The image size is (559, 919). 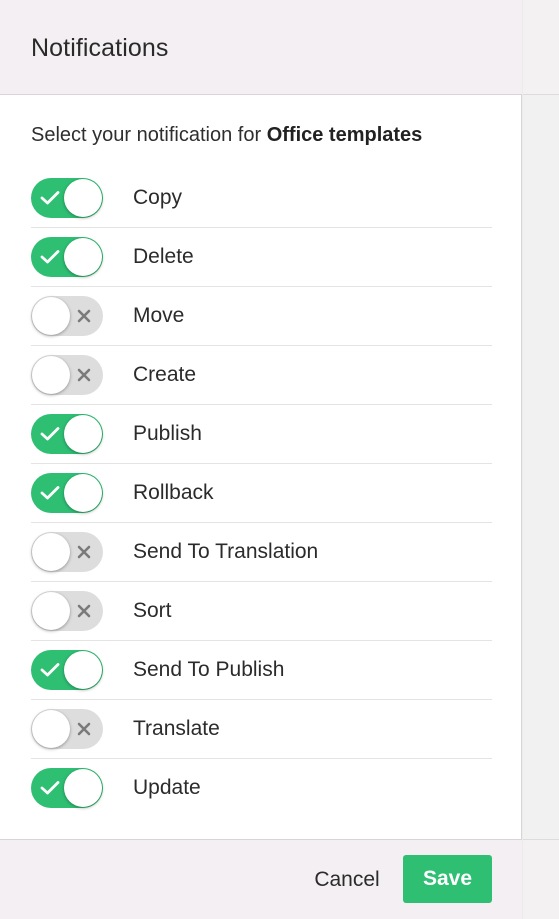 I want to click on notification-row: Sort, so click(x=261, y=611).